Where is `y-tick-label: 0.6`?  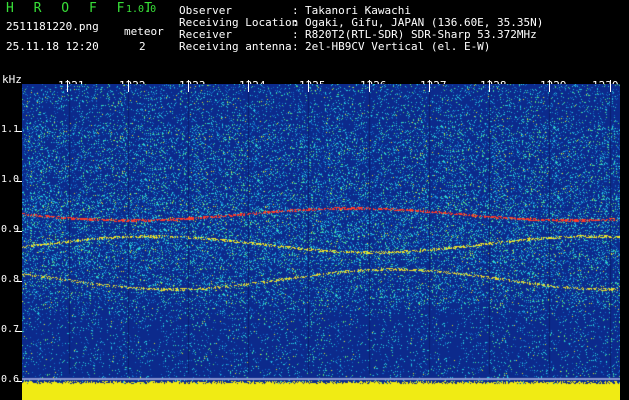 y-tick-label: 0.6 is located at coordinates (10, 379).